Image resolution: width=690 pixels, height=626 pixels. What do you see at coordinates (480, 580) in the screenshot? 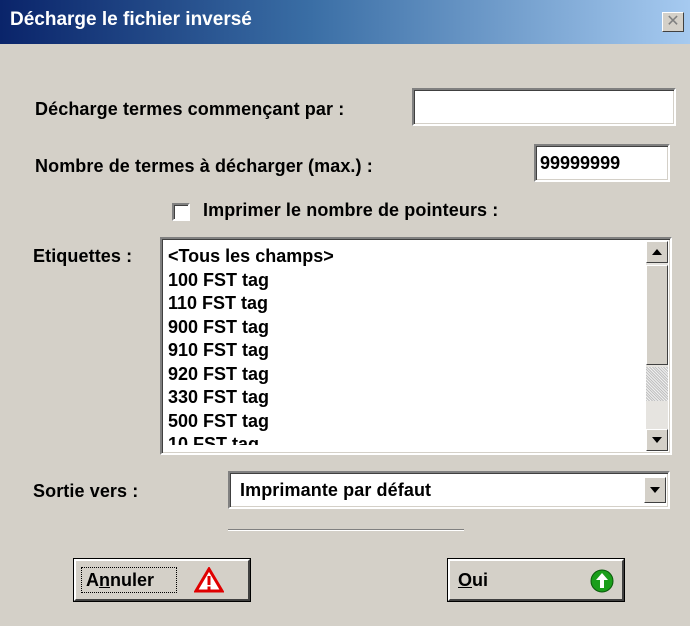
I see `ok-label-rest: ui` at bounding box center [480, 580].